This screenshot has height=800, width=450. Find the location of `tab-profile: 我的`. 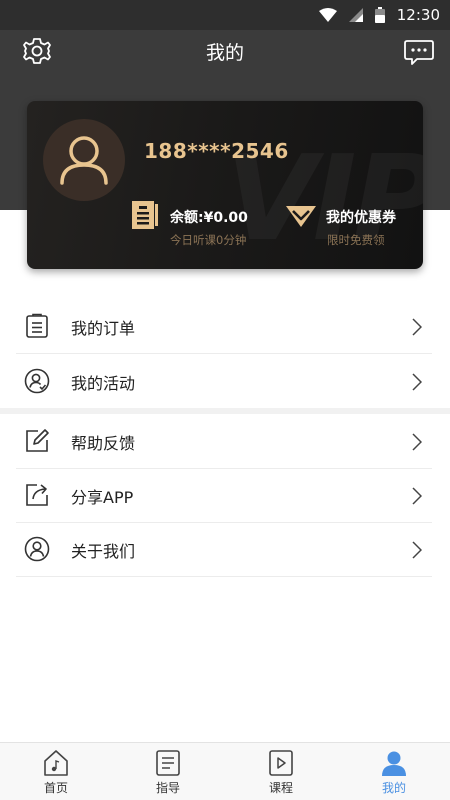

tab-profile: 我的 is located at coordinates (394, 771).